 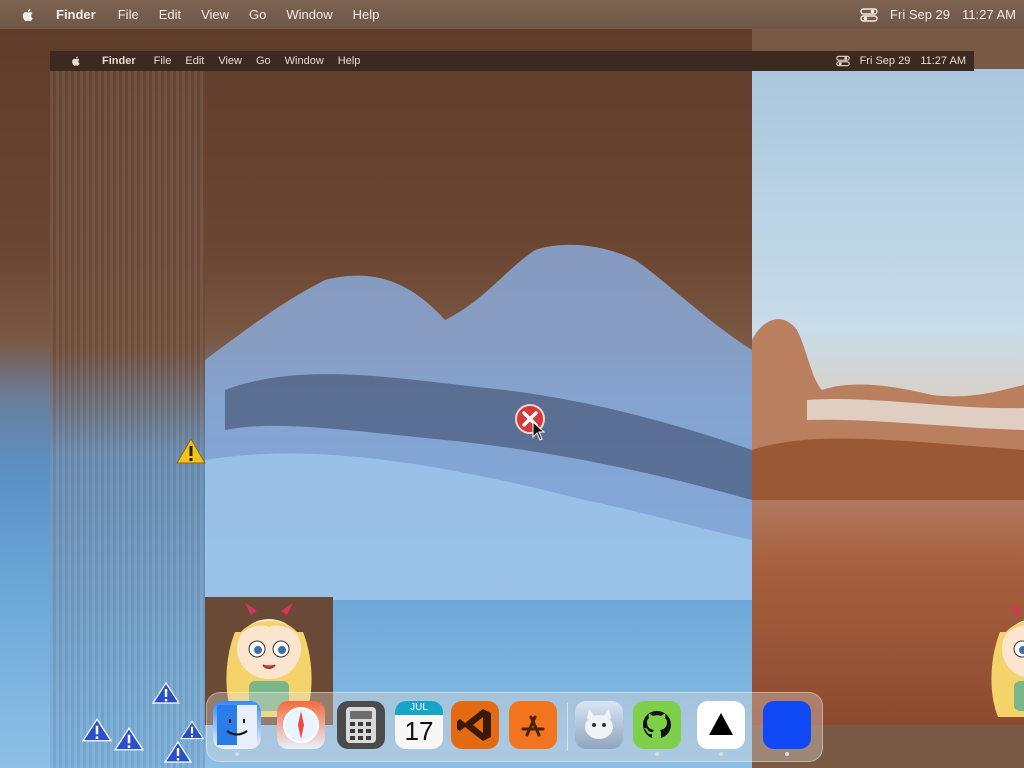 I want to click on inner-menubar-time: 11:27 AM, so click(x=943, y=61).